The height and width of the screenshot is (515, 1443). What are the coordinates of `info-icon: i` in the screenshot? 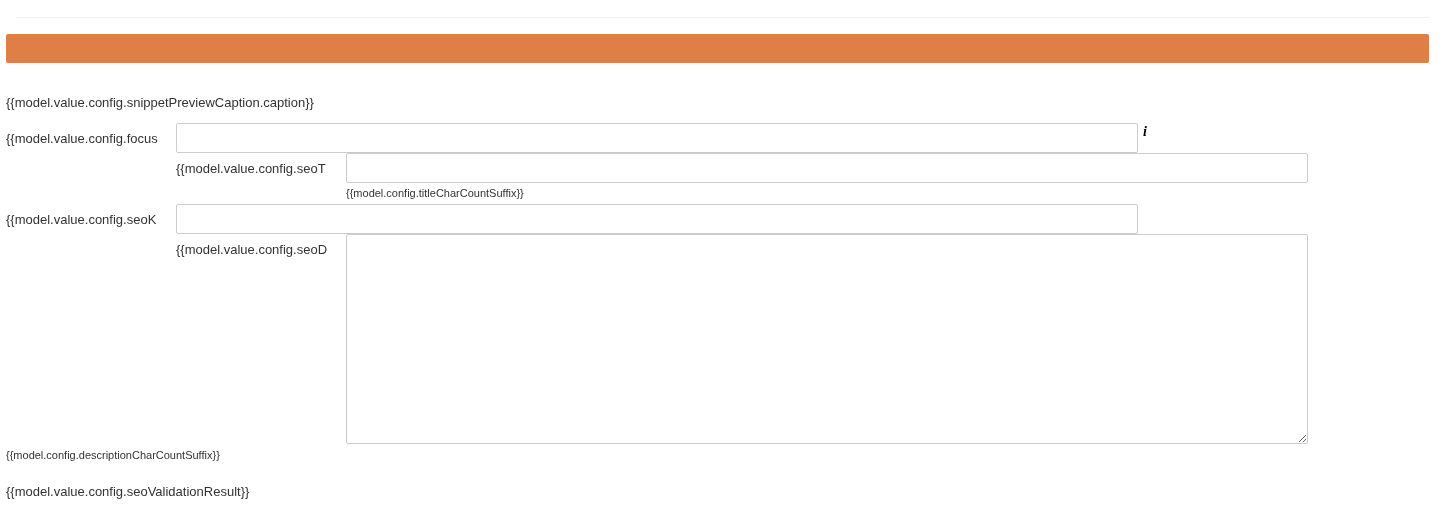 It's located at (1145, 132).